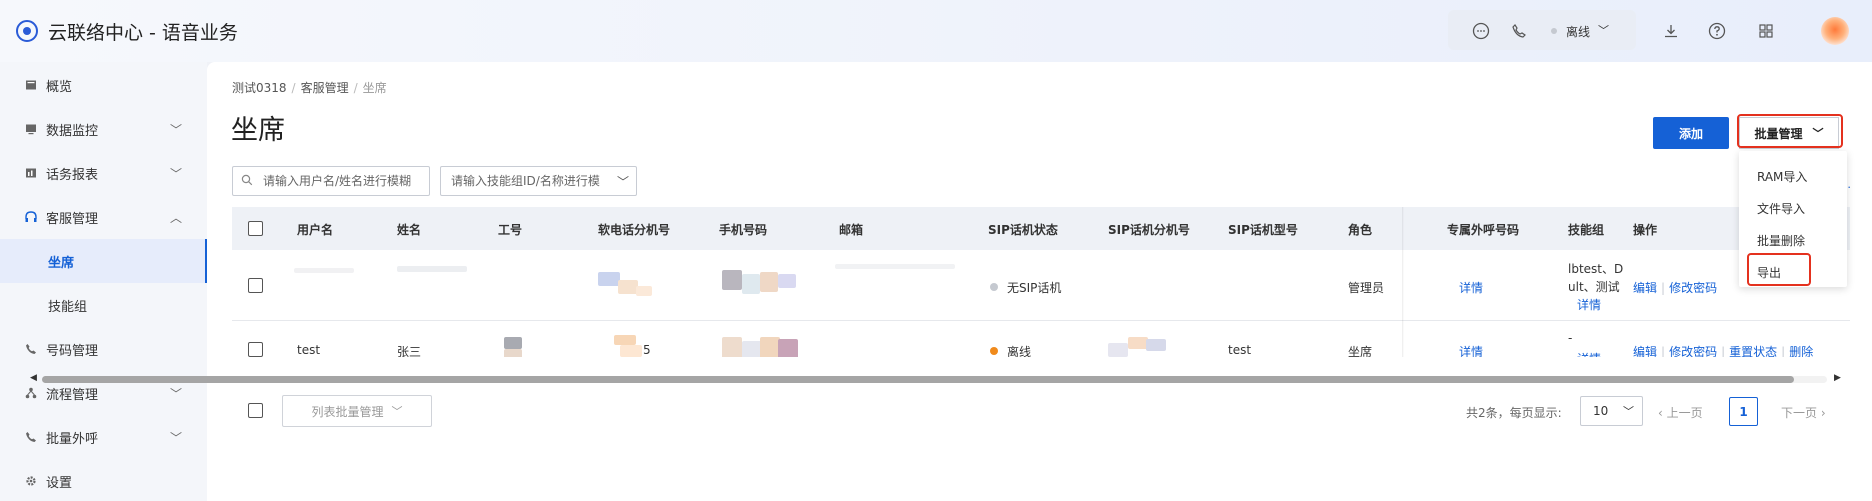  What do you see at coordinates (103, 85) in the screenshot?
I see `sidebar-item-overview: 概览` at bounding box center [103, 85].